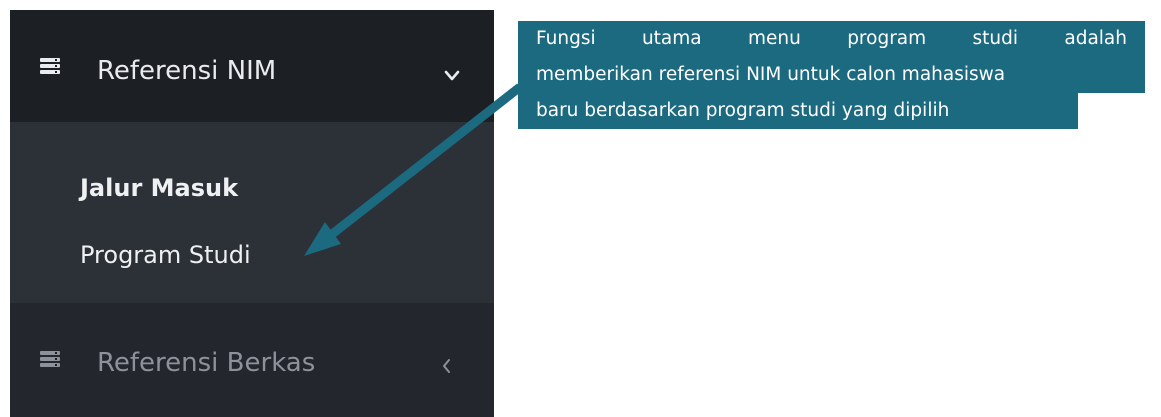 Image resolution: width=1161 pixels, height=417 pixels. I want to click on annotation-word: menu, so click(774, 38).